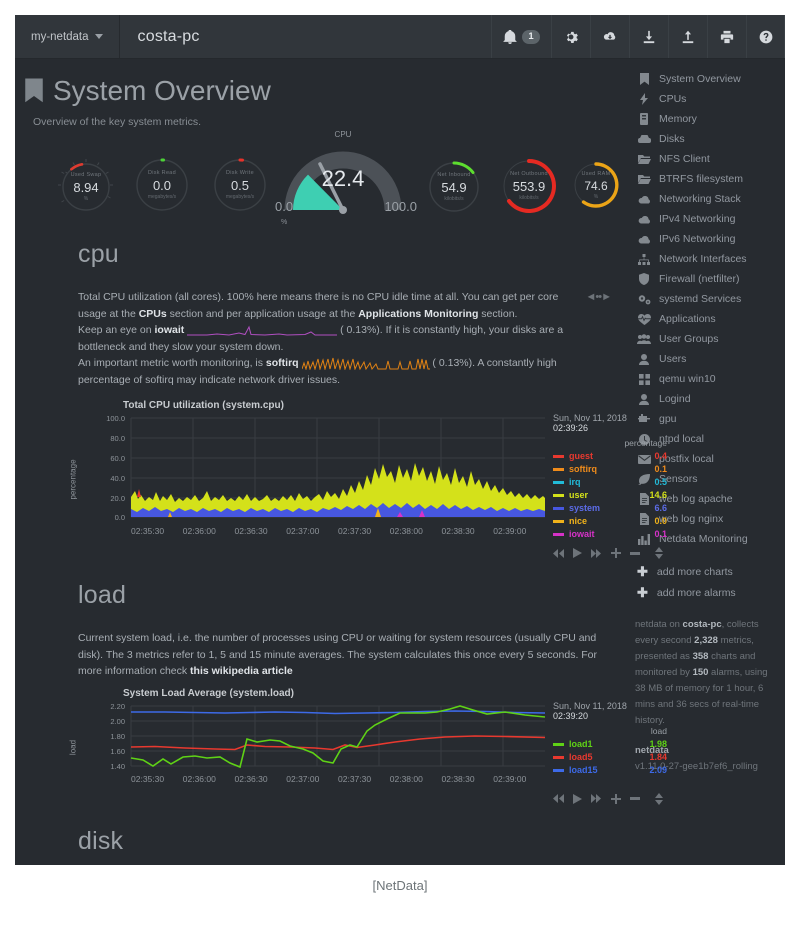  I want to click on legend-value: 6.6, so click(660, 508).